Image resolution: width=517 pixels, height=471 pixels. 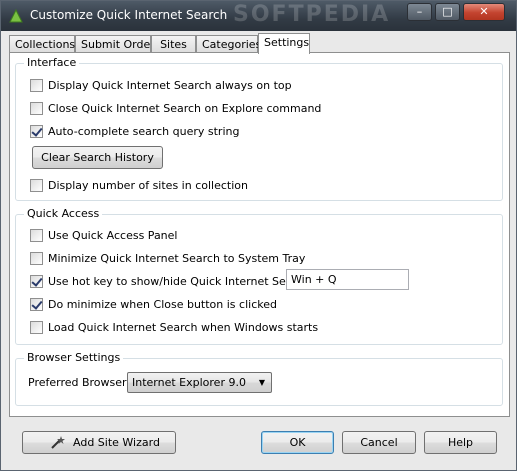 I want to click on cancel-button: Cancel, so click(x=379, y=442).